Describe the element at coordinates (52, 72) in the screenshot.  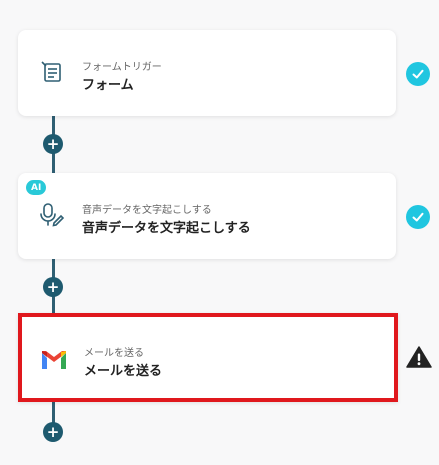
I see `form-icon` at that location.